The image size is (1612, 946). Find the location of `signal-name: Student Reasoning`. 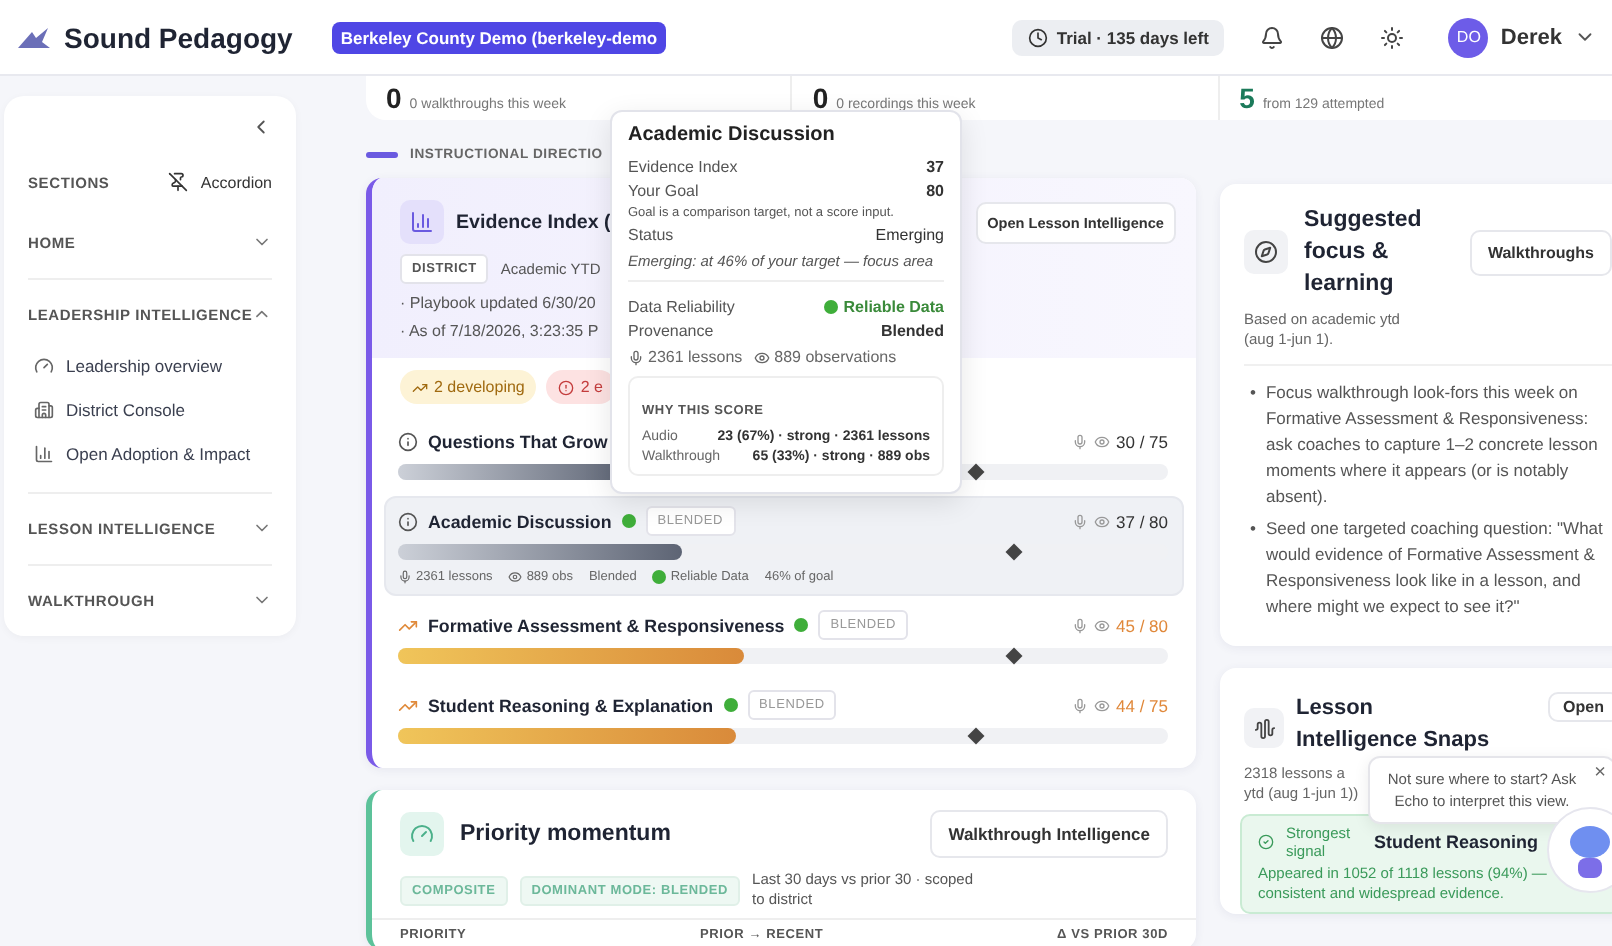

signal-name: Student Reasoning is located at coordinates (1456, 842).